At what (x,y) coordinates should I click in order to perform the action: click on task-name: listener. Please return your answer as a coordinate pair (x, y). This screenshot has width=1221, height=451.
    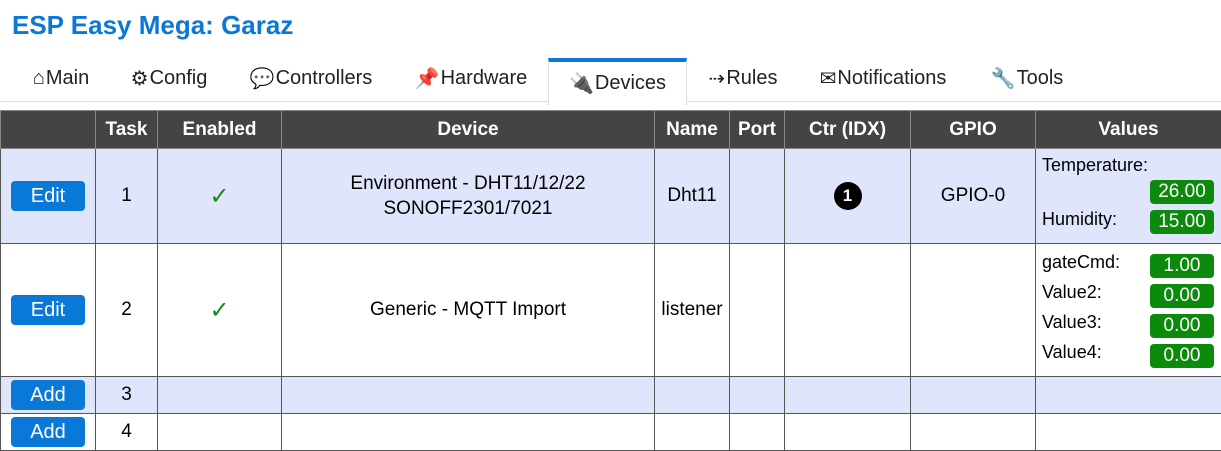
    Looking at the image, I should click on (692, 310).